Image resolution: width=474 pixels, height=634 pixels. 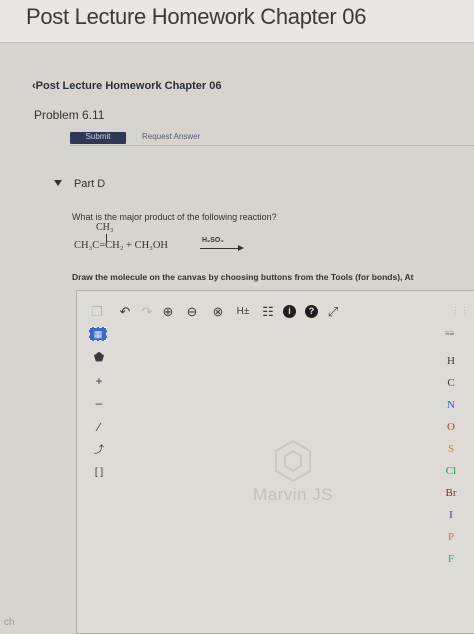 I want to click on single-bond-icon: ∕, so click(x=99, y=427).